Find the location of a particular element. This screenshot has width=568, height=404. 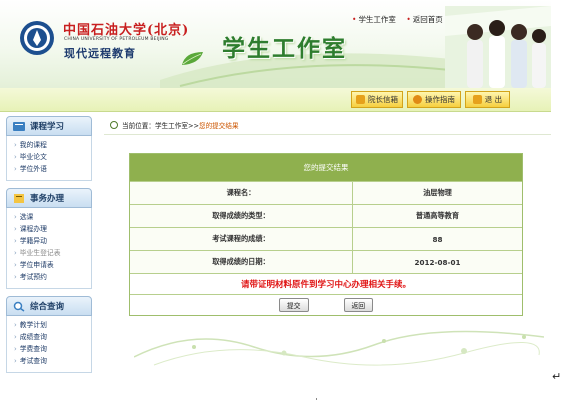

leaf-icon is located at coordinates (192, 58).